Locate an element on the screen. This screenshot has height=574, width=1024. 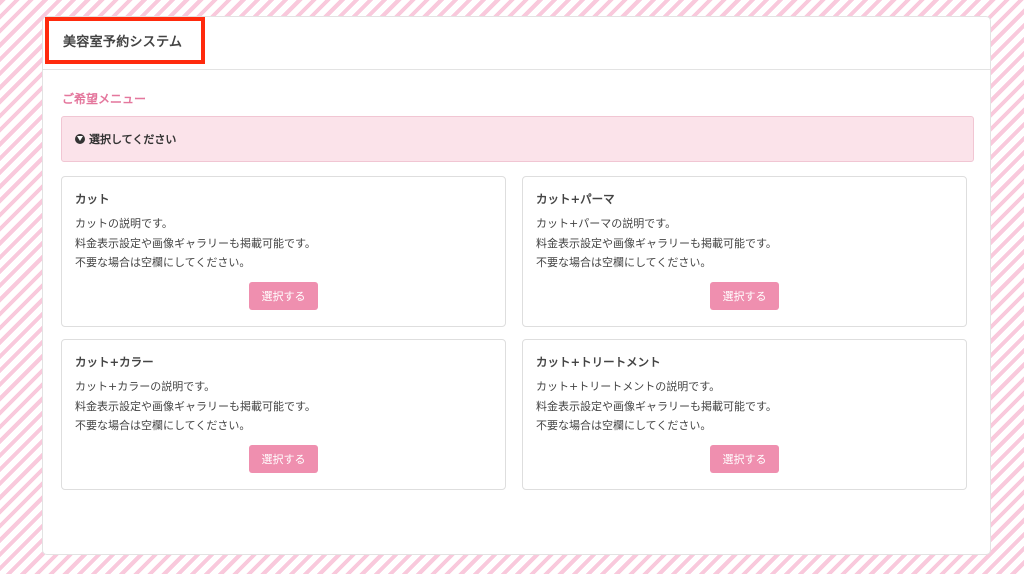
menu-card-title: カット+パーマ is located at coordinates (575, 199).